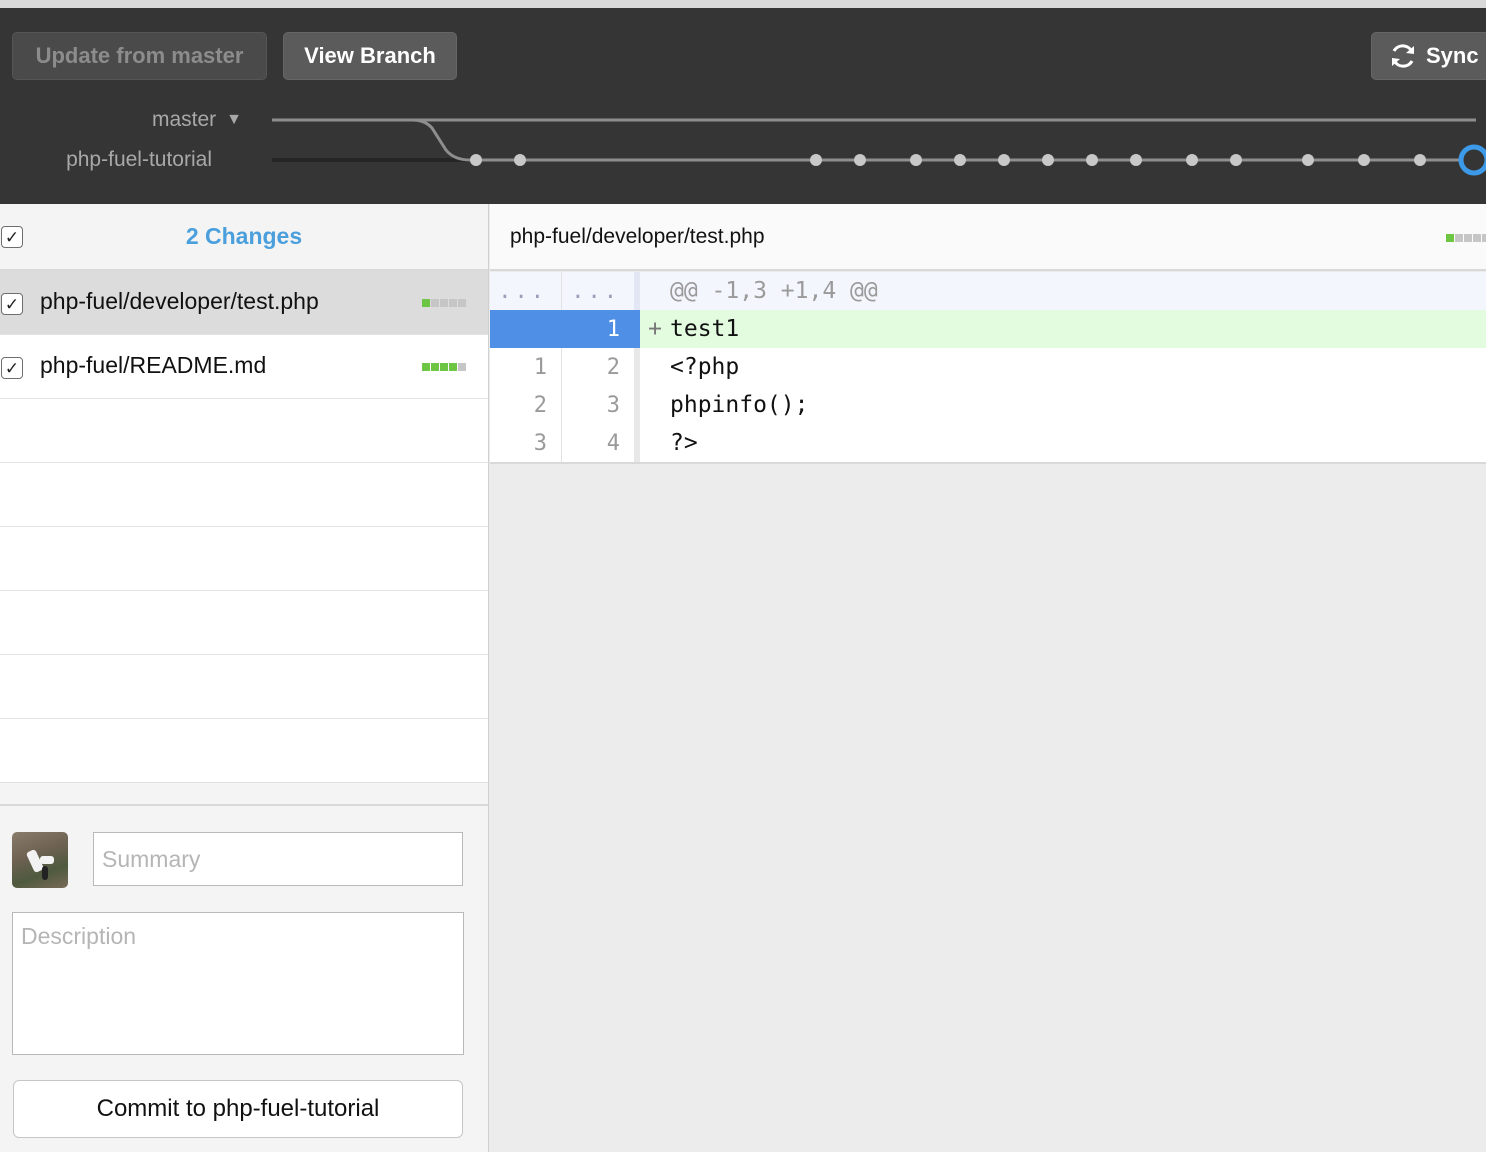 This screenshot has height=1152, width=1486. I want to click on changed-file-row: ✓ php-fuel/README.md, so click(244, 367).